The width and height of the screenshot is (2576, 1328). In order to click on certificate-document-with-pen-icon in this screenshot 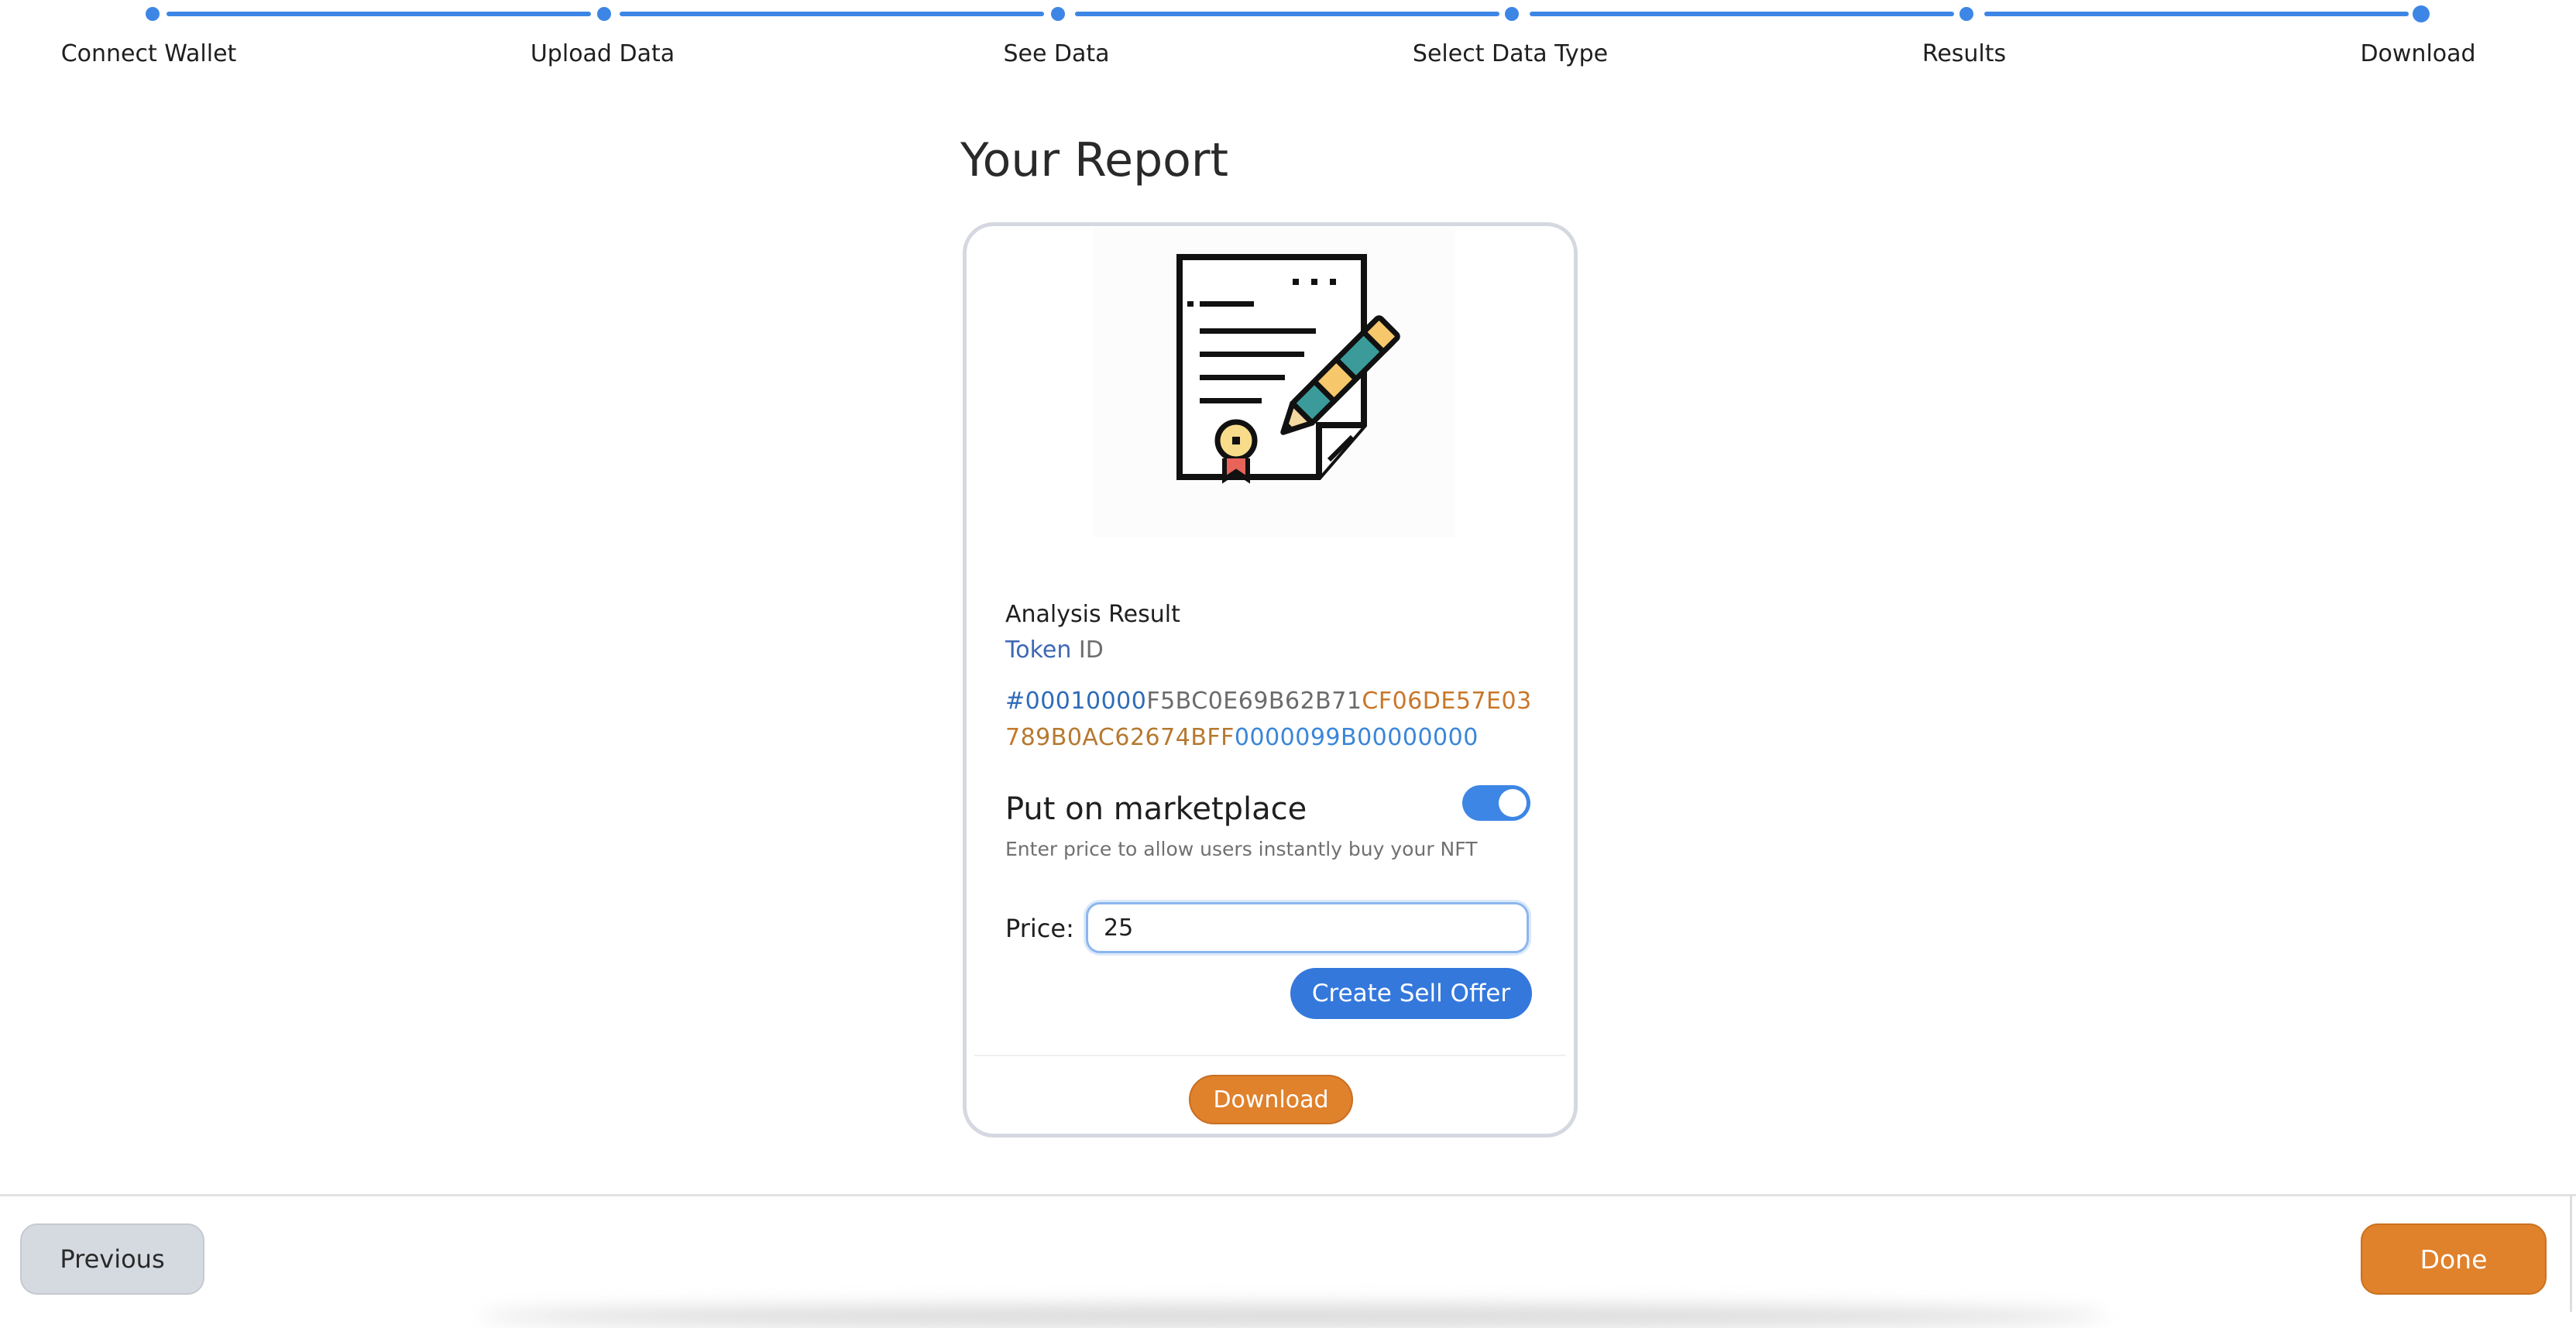, I will do `click(1288, 369)`.